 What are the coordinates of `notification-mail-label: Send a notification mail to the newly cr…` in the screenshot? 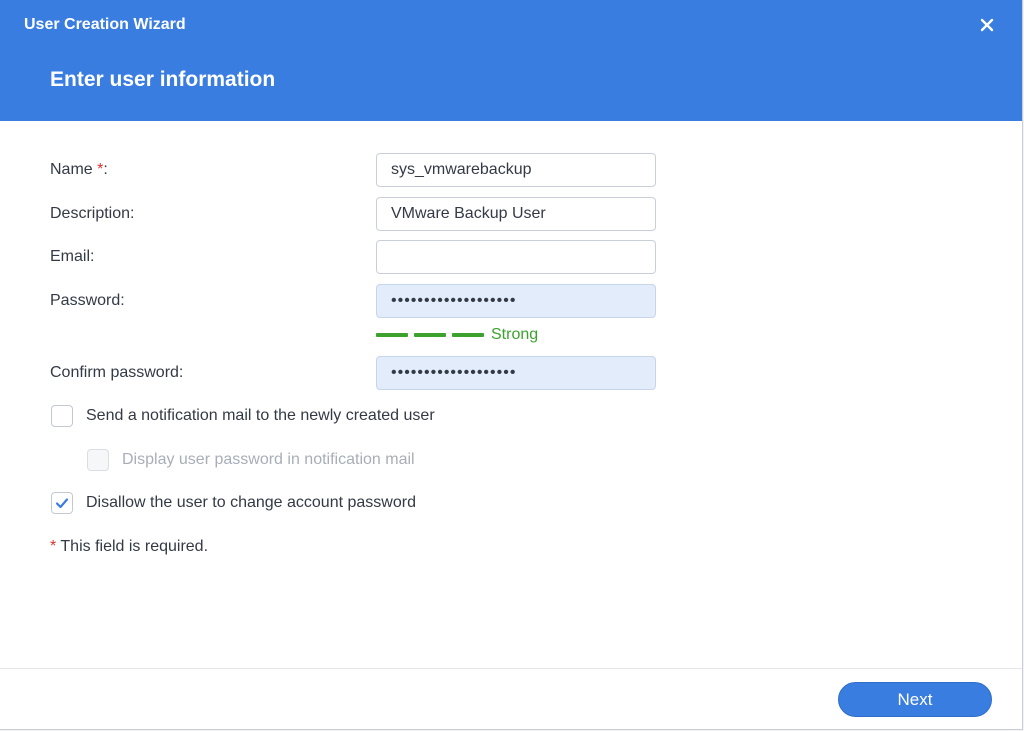 It's located at (260, 415).